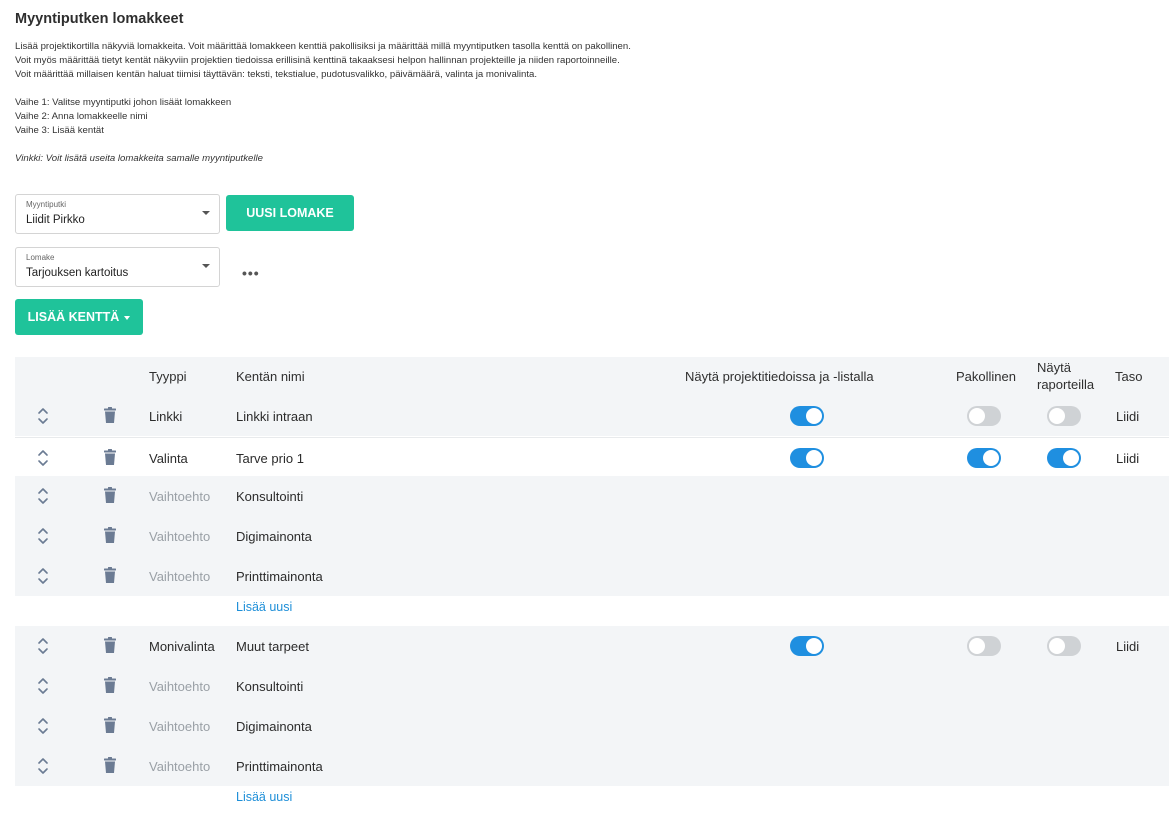 This screenshot has width=1169, height=822. Describe the element at coordinates (166, 416) in the screenshot. I see `row-type: Linkki` at that location.